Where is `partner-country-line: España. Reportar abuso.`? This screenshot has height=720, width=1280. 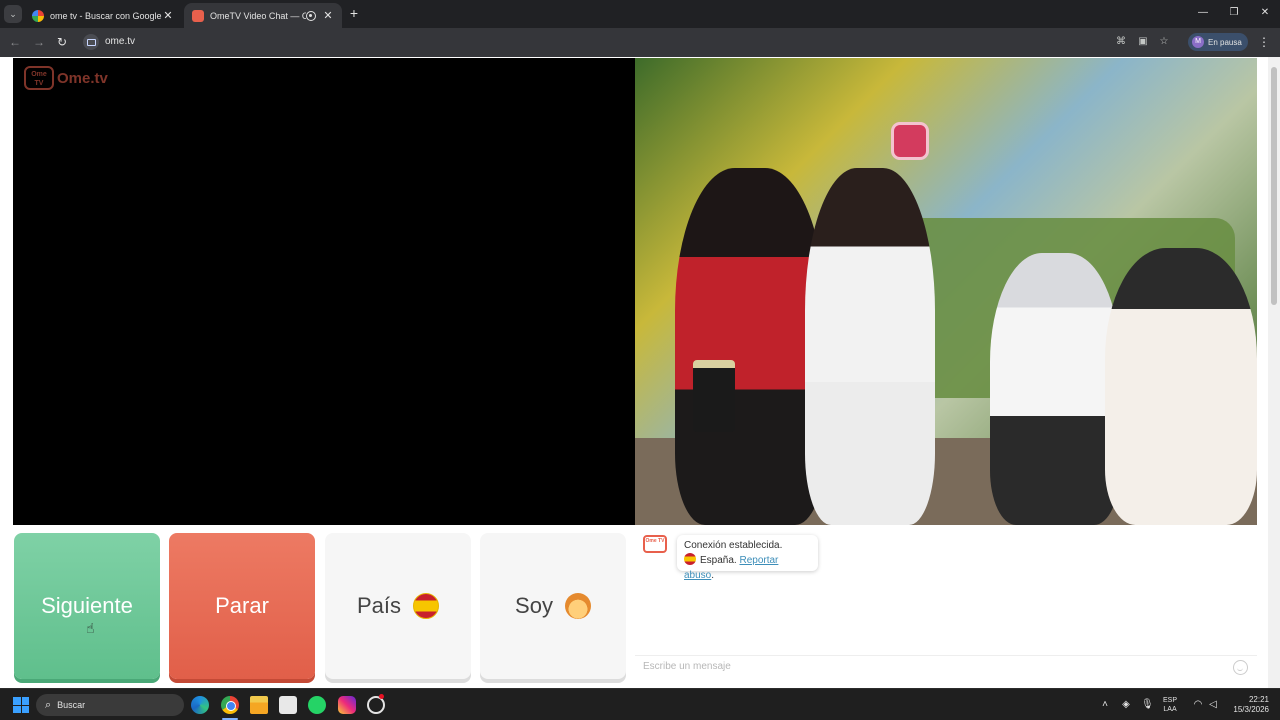 partner-country-line: España. Reportar abuso. is located at coordinates (747, 568).